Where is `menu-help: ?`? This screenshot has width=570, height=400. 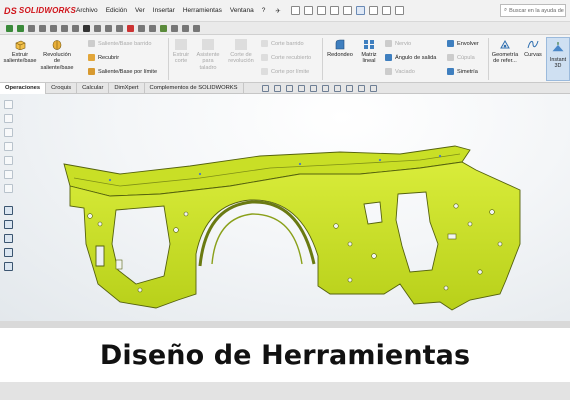
menu-help: ? is located at coordinates (264, 10).